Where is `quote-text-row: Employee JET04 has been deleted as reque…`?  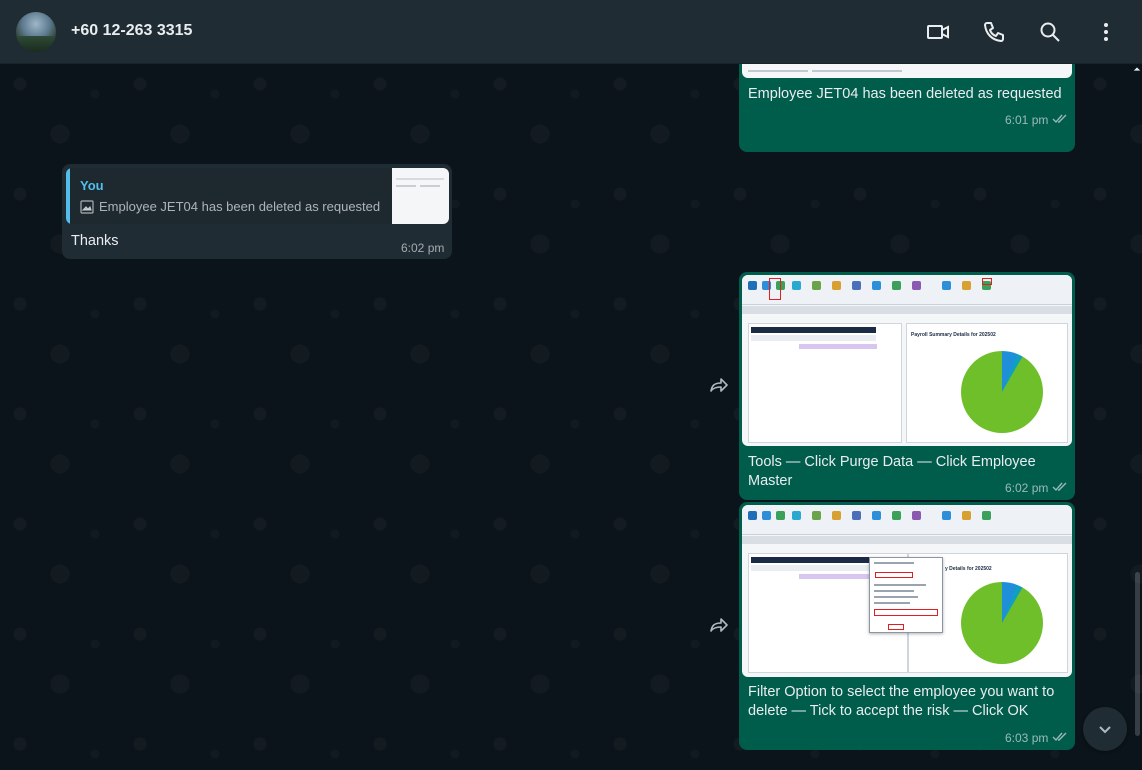 quote-text-row: Employee JET04 has been deleted as reque… is located at coordinates (230, 206).